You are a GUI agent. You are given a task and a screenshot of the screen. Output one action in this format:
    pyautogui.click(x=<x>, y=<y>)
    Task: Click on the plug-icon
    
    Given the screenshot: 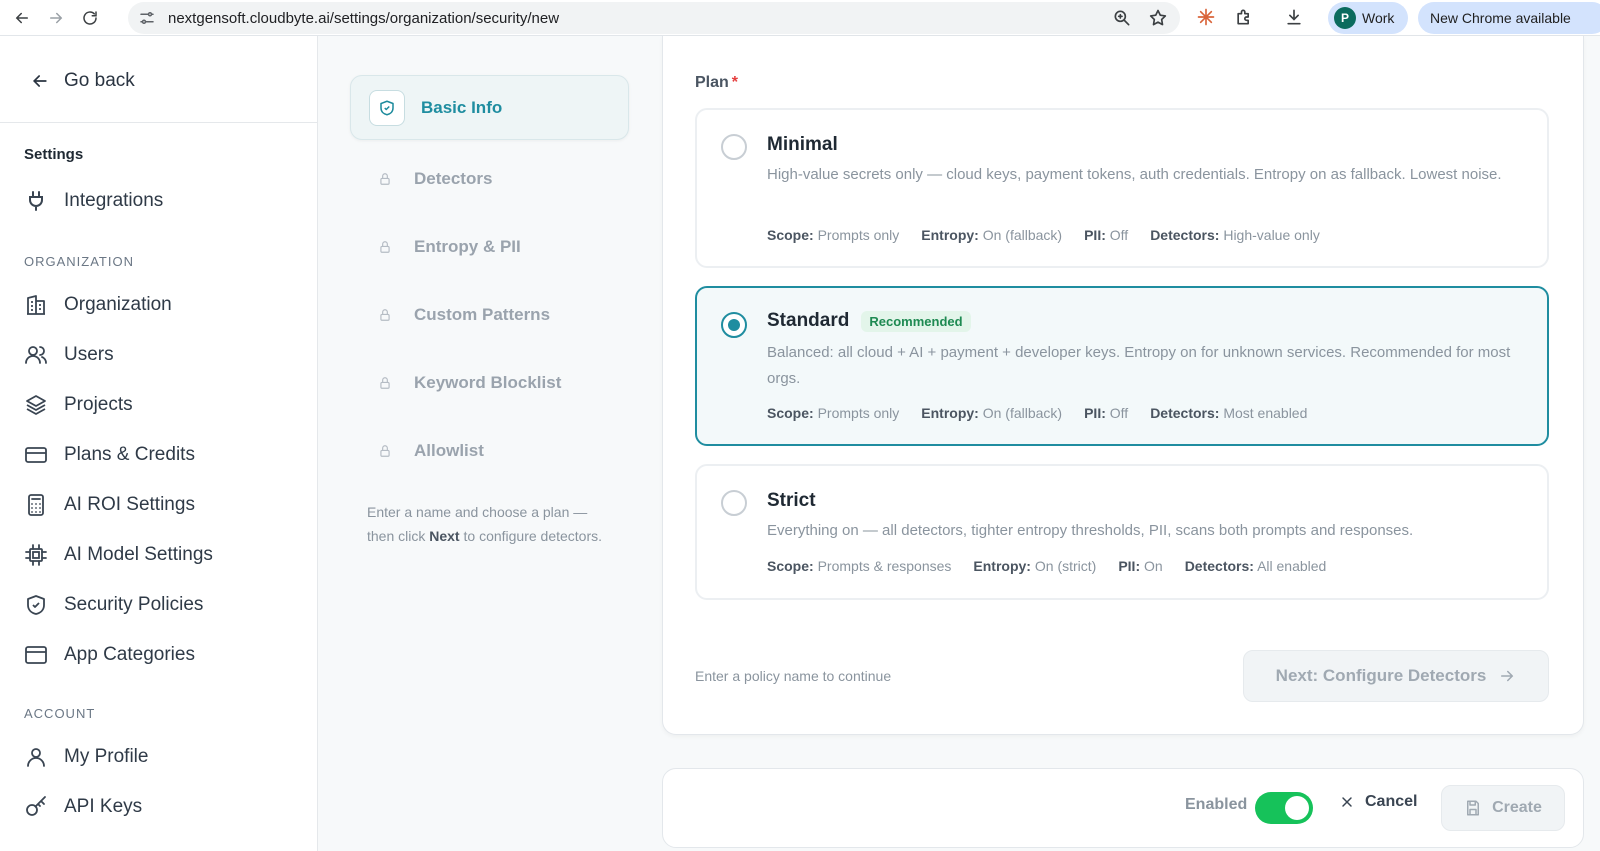 What is the action you would take?
    pyautogui.click(x=36, y=201)
    